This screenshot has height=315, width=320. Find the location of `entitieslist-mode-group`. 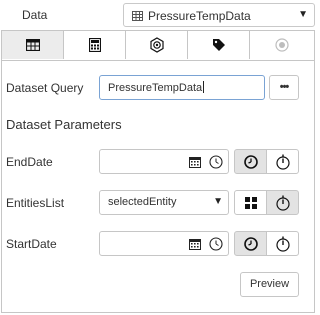

entitieslist-mode-group is located at coordinates (267, 202).